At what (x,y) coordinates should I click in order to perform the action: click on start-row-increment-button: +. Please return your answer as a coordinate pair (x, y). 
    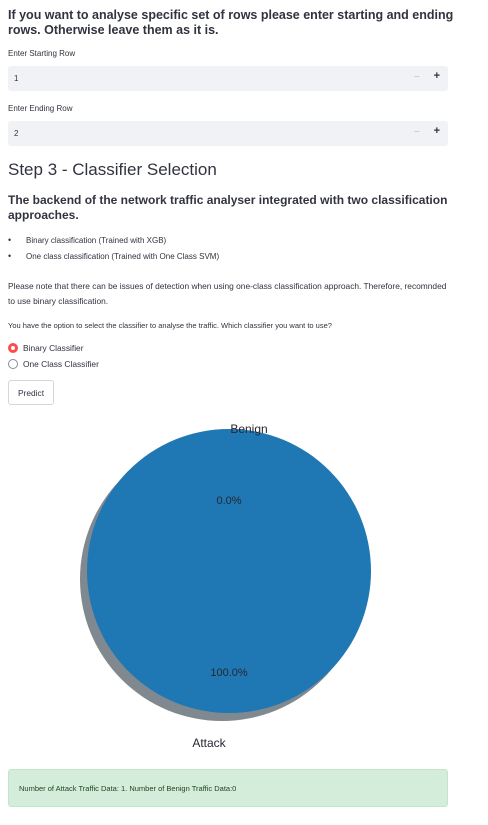
    Looking at the image, I should click on (437, 76).